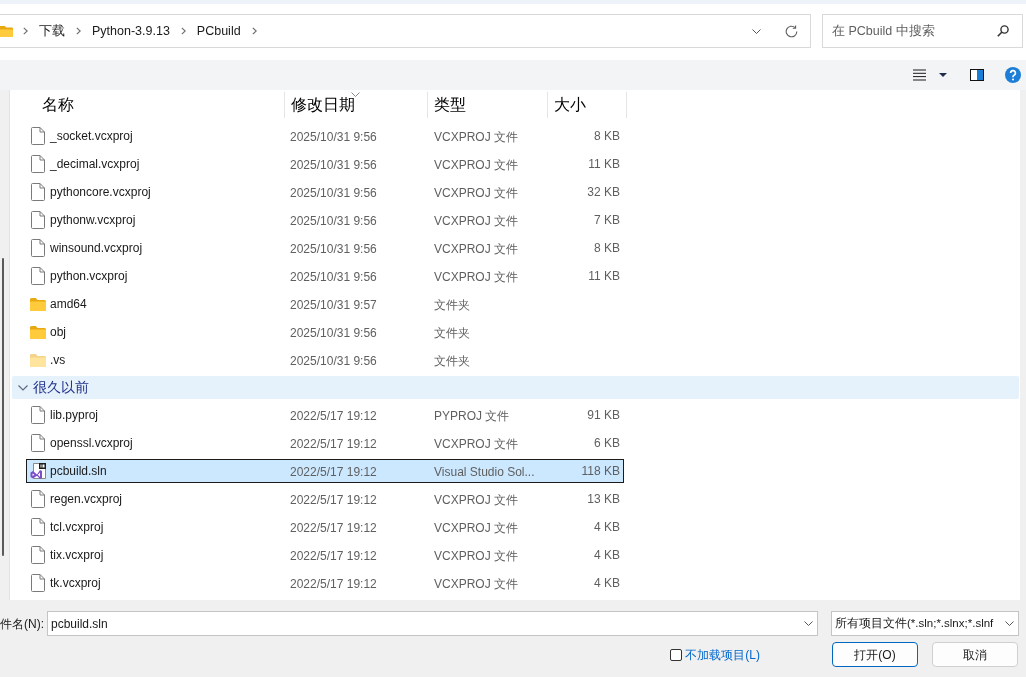 The height and width of the screenshot is (677, 1026). What do you see at coordinates (93, 220) in the screenshot?
I see `file-name: pythonw.vcxproj` at bounding box center [93, 220].